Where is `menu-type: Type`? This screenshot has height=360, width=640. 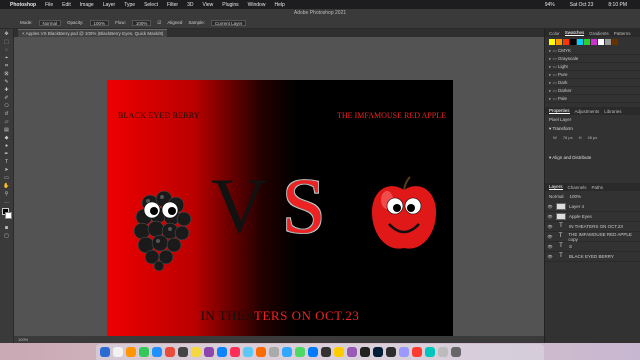 menu-type: Type is located at coordinates (129, 5).